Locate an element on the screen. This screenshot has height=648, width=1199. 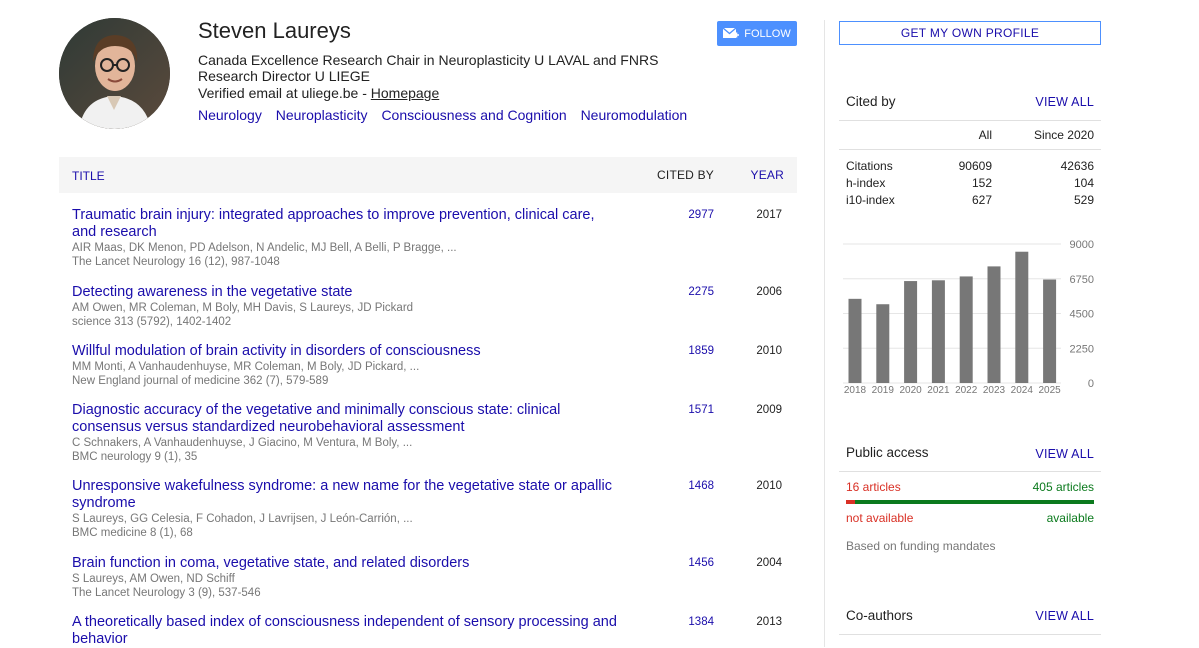
coauthors-view-all-link: VIEW ALL is located at coordinates (1064, 616).